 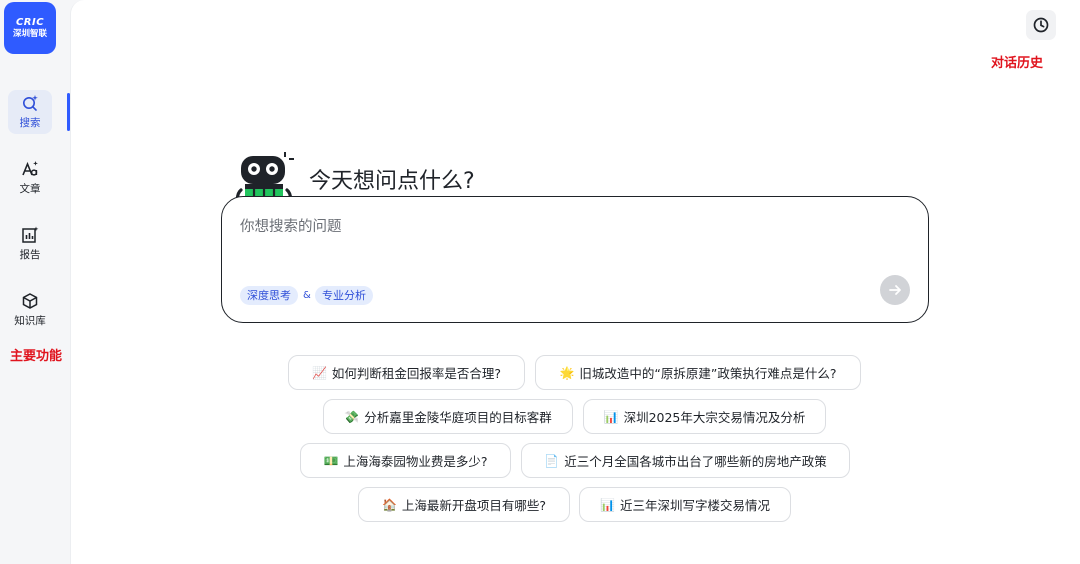 I want to click on sidebar-item-label: 文章, so click(x=30, y=189).